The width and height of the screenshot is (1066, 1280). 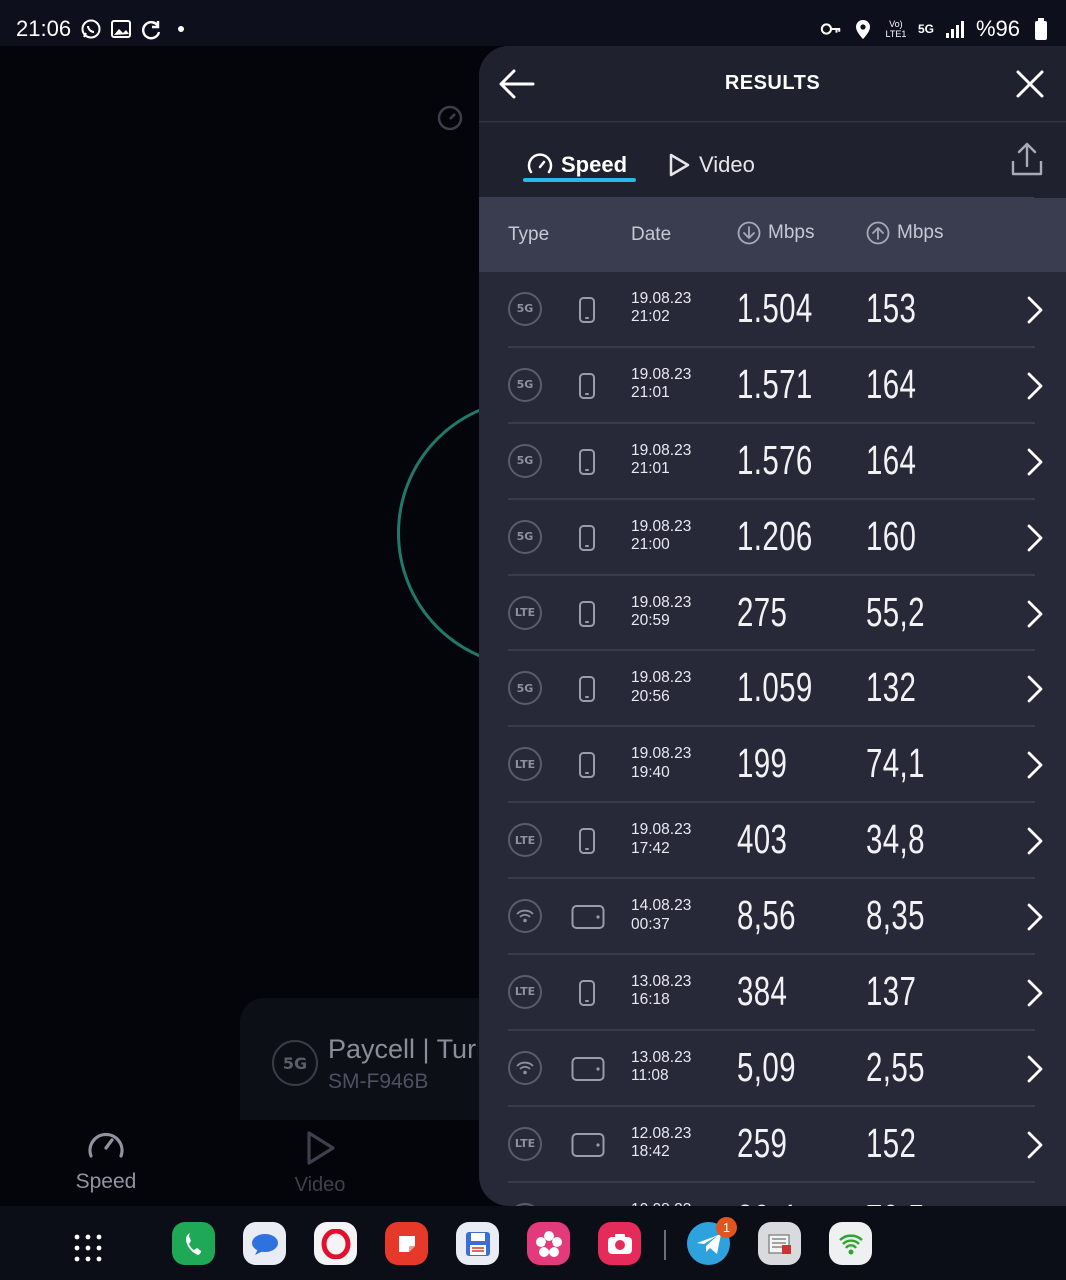 What do you see at coordinates (650, 545) in the screenshot?
I see `result-date-time: 21:00` at bounding box center [650, 545].